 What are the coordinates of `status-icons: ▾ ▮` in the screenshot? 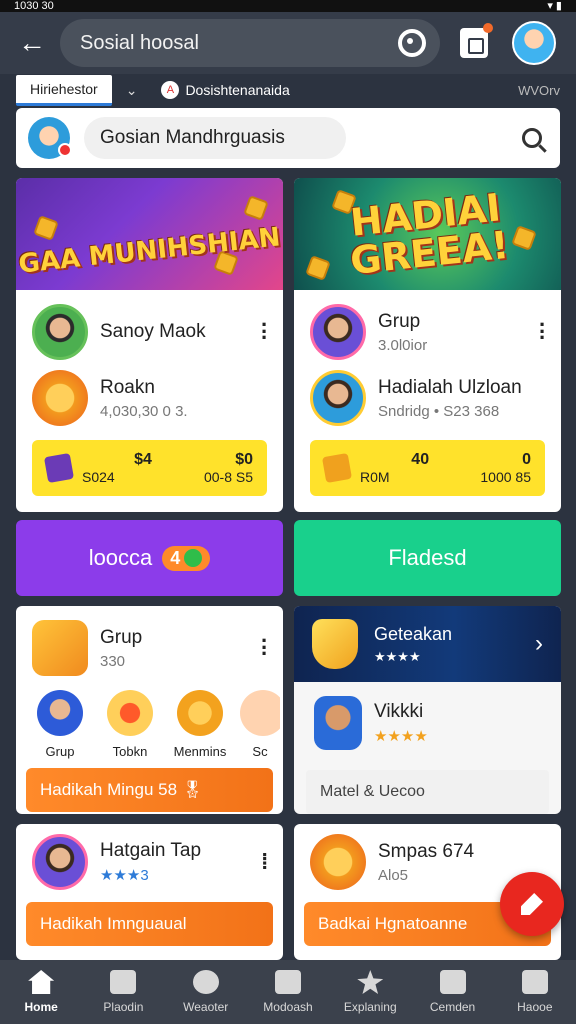 It's located at (554, 6).